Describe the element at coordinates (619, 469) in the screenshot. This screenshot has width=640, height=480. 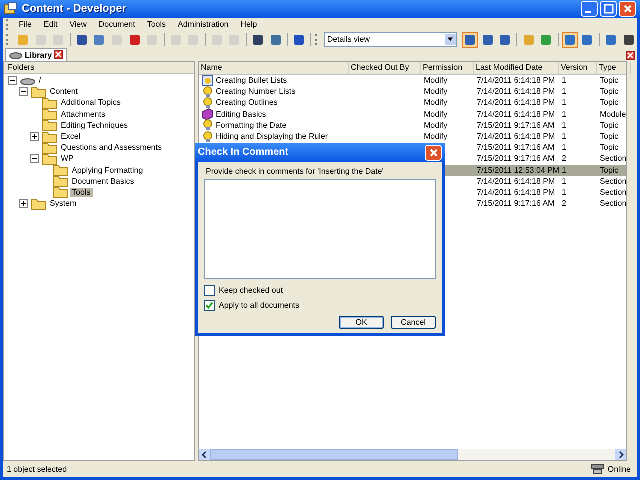
I see `connection-status: Online` at that location.